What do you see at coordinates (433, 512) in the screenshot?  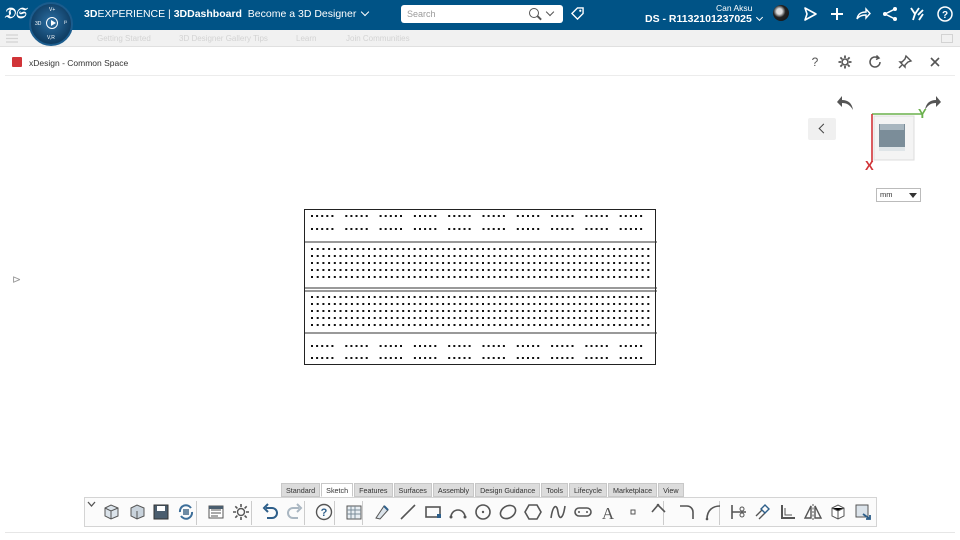 I see `rectangle-icon` at bounding box center [433, 512].